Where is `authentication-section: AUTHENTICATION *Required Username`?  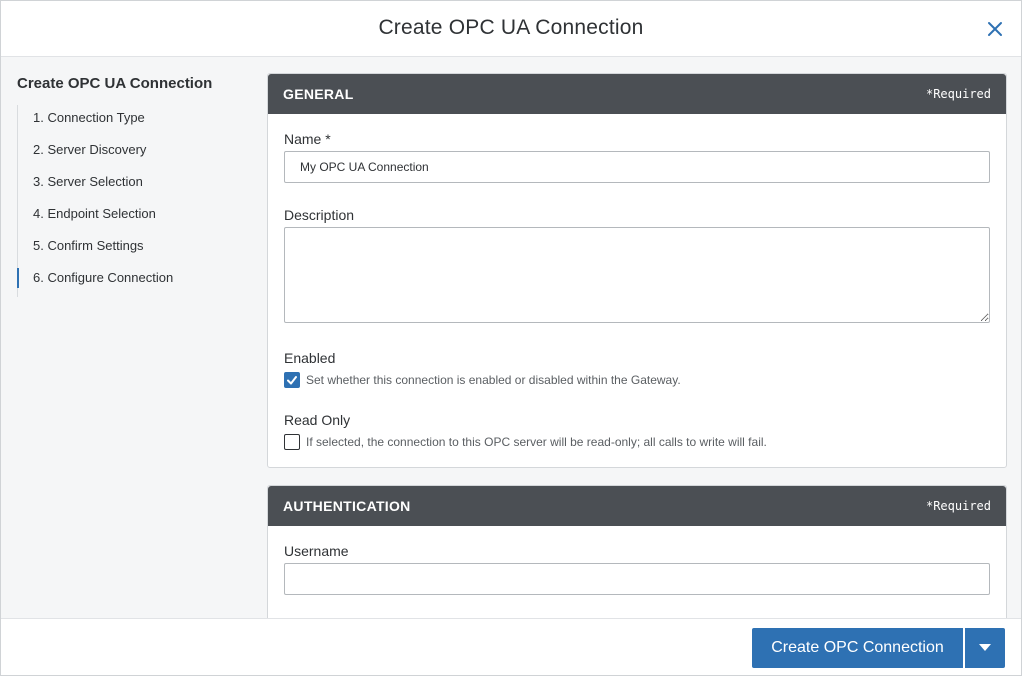
authentication-section: AUTHENTICATION *Required Username is located at coordinates (637, 552).